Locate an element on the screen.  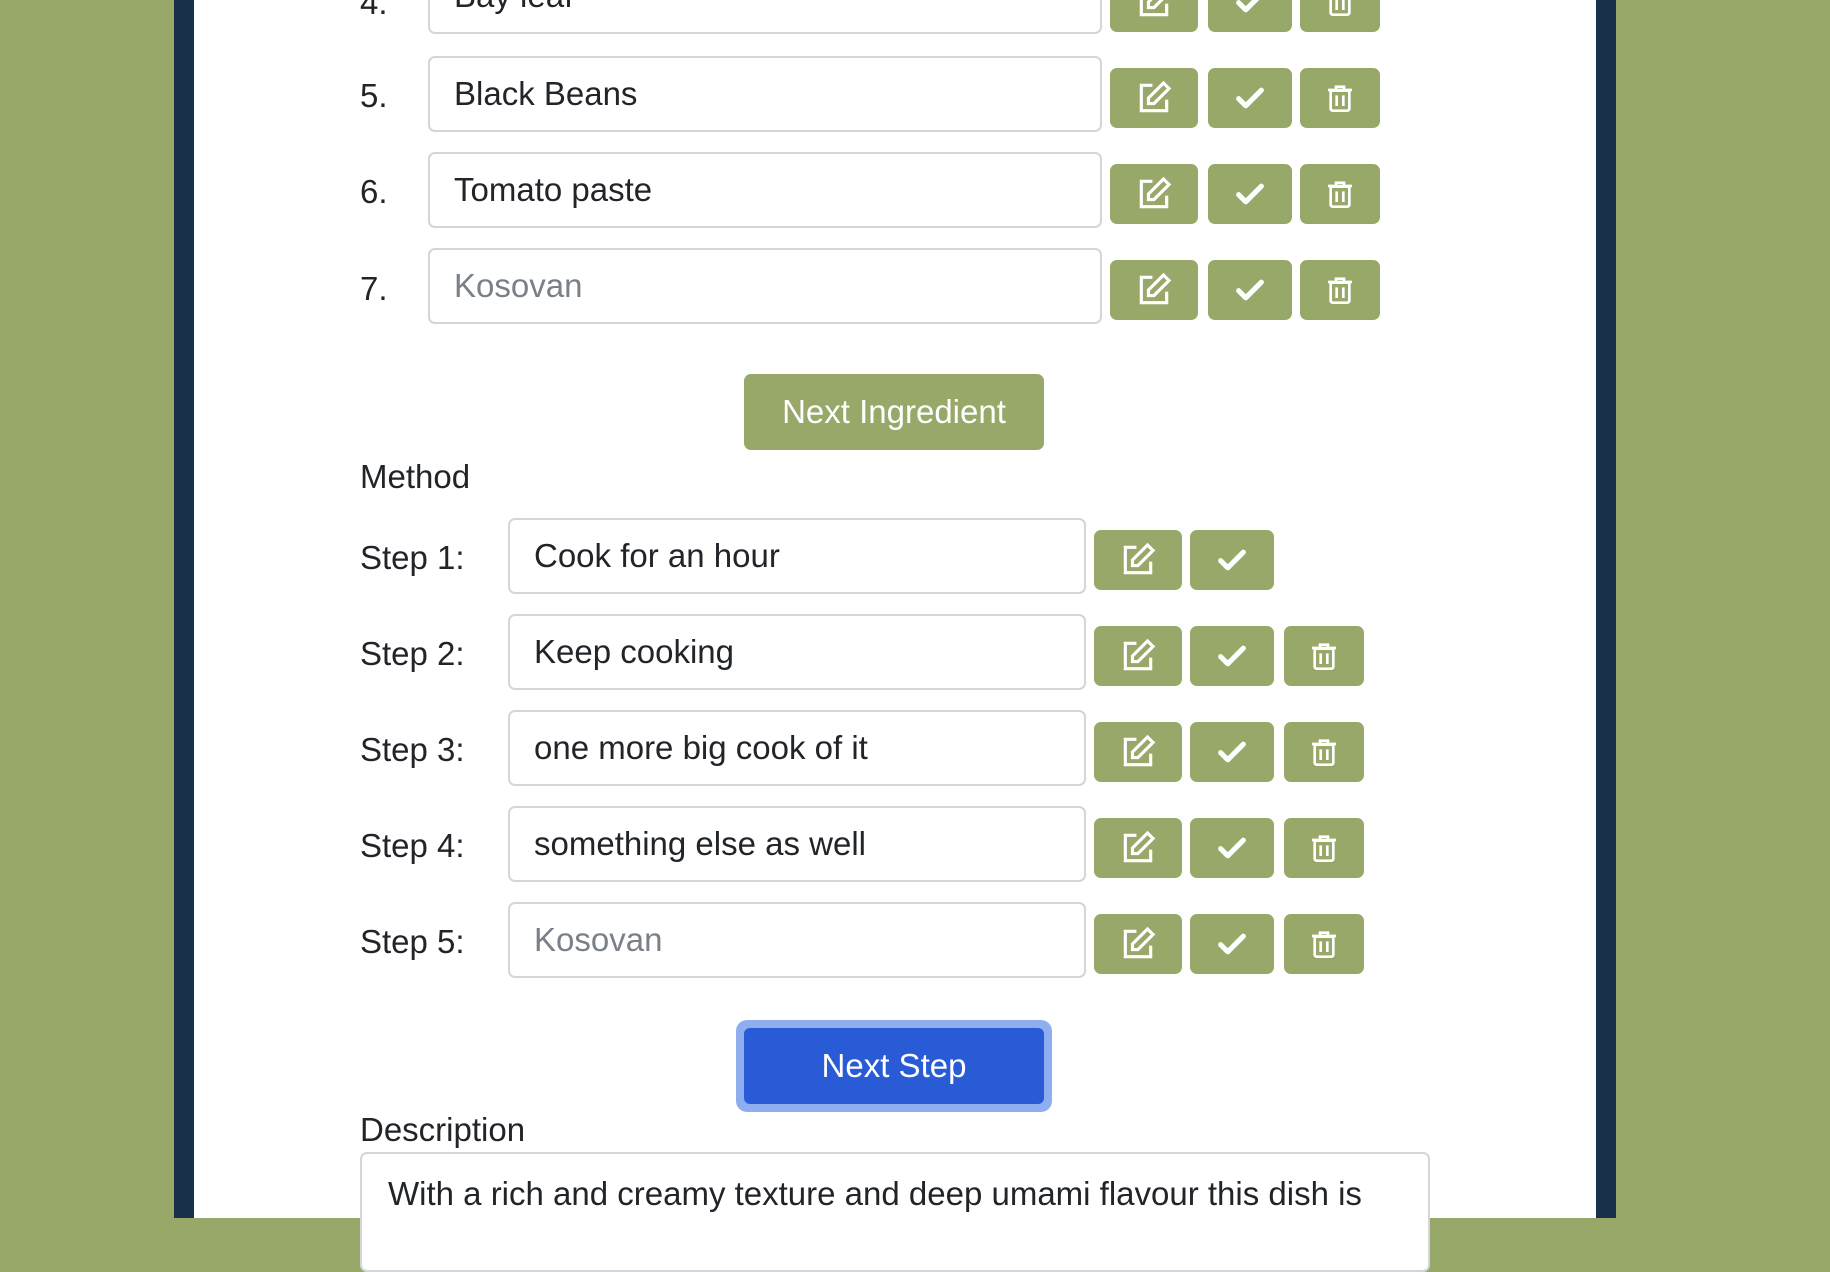
step-input: something else as well is located at coordinates (797, 844).